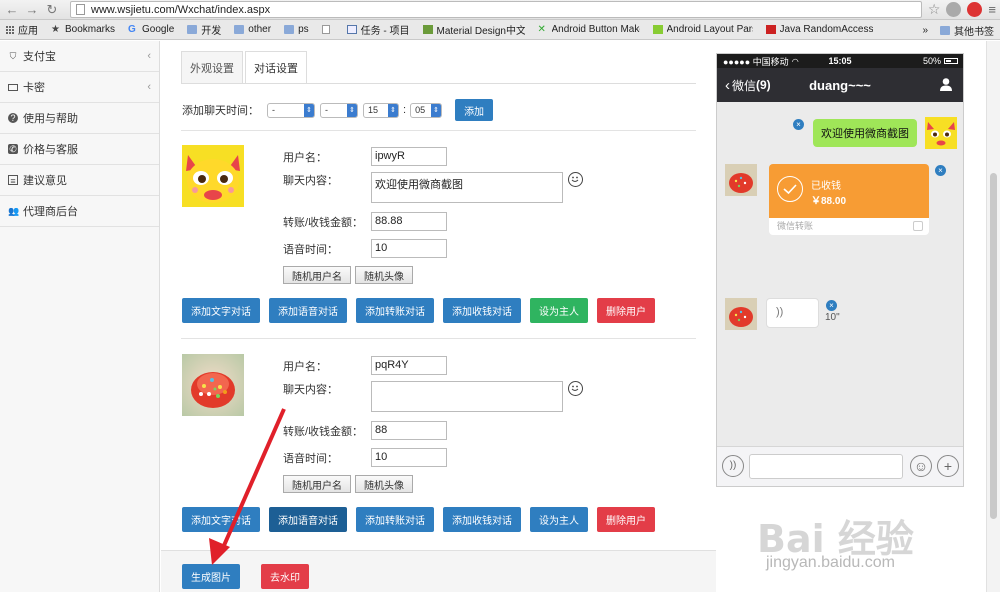  I want to click on person-icon, so click(946, 84).